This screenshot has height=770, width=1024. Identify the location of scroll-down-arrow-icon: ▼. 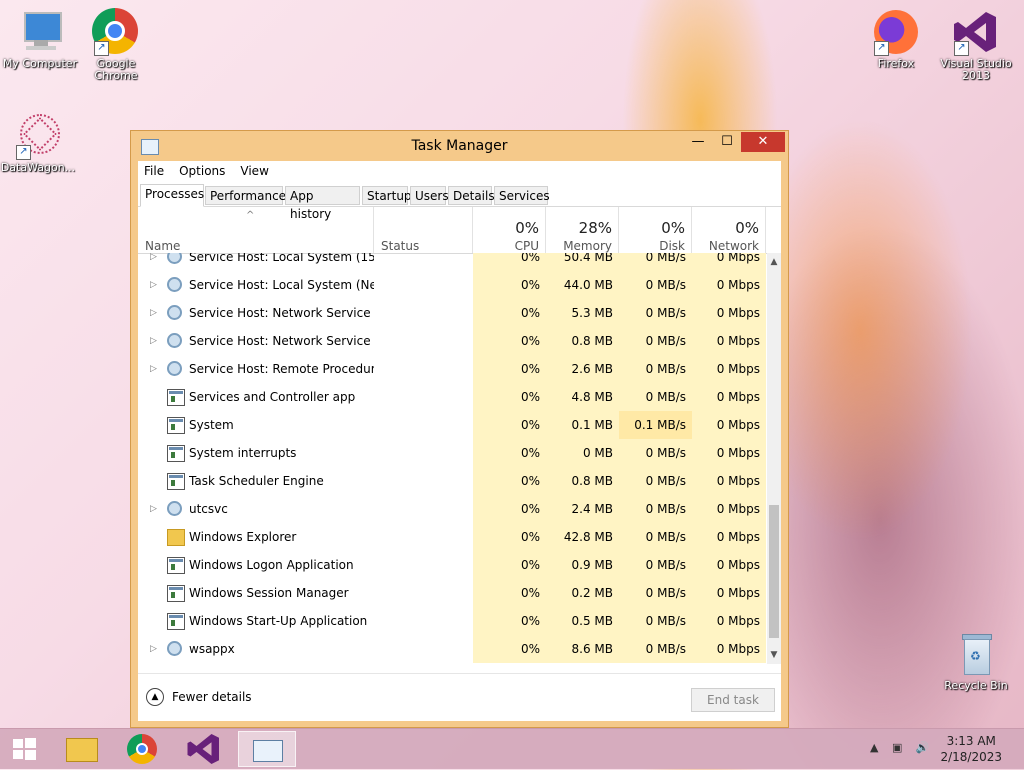
(774, 655).